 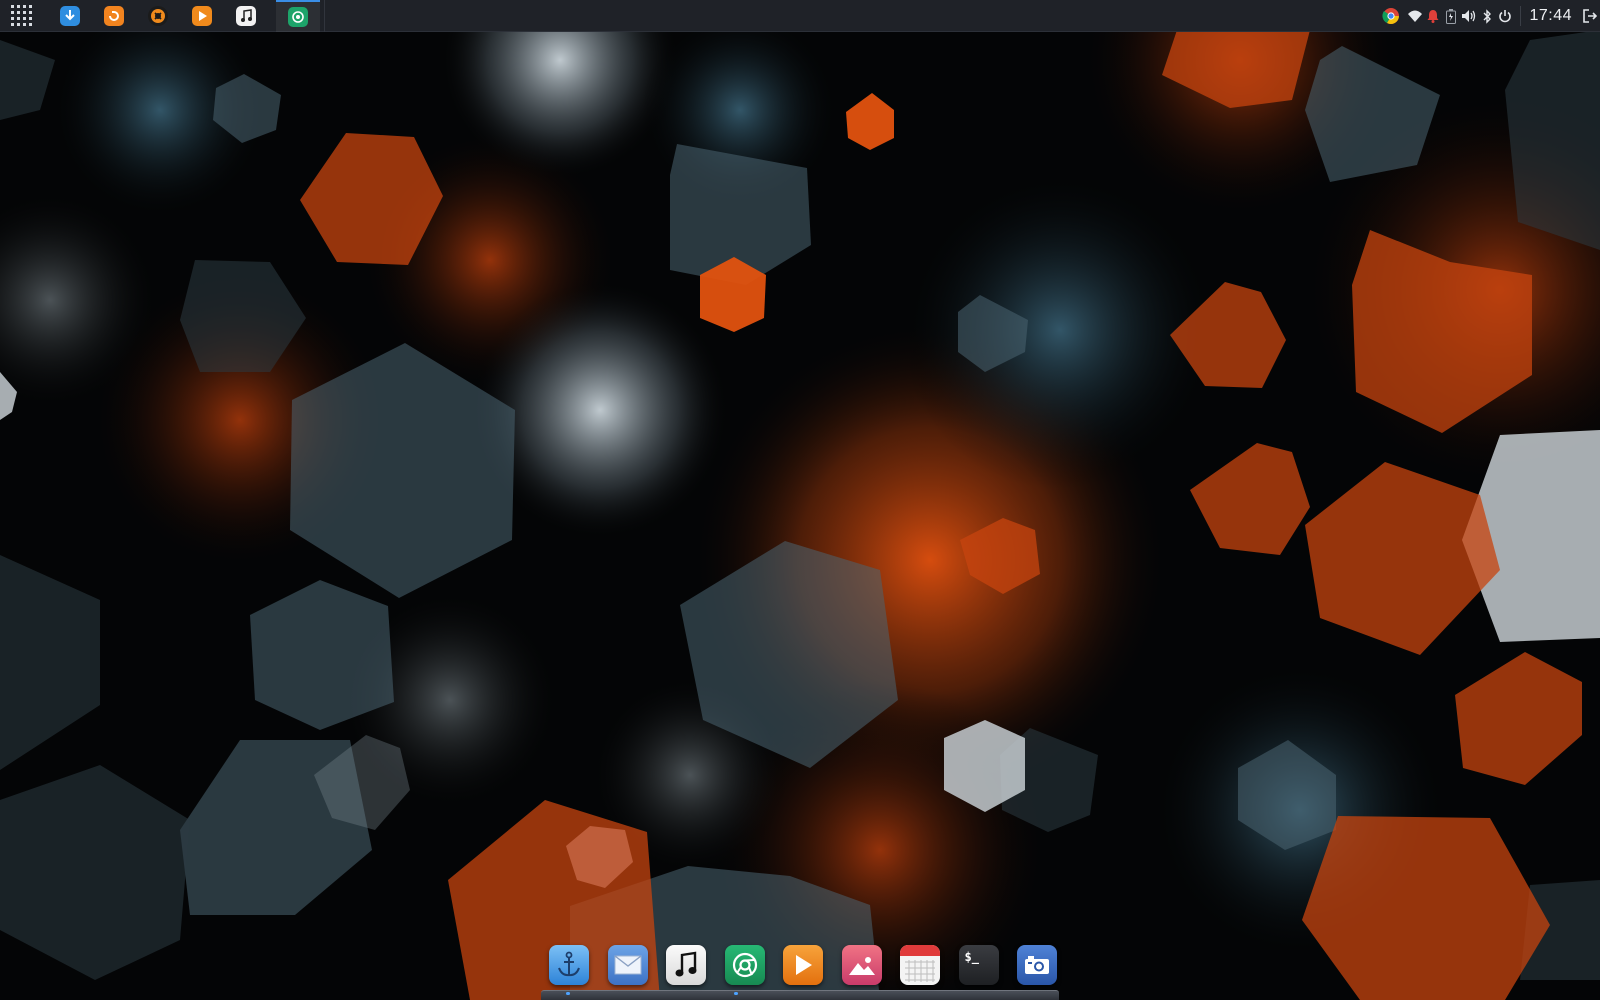 I want to click on wifi-icon, so click(x=1415, y=16).